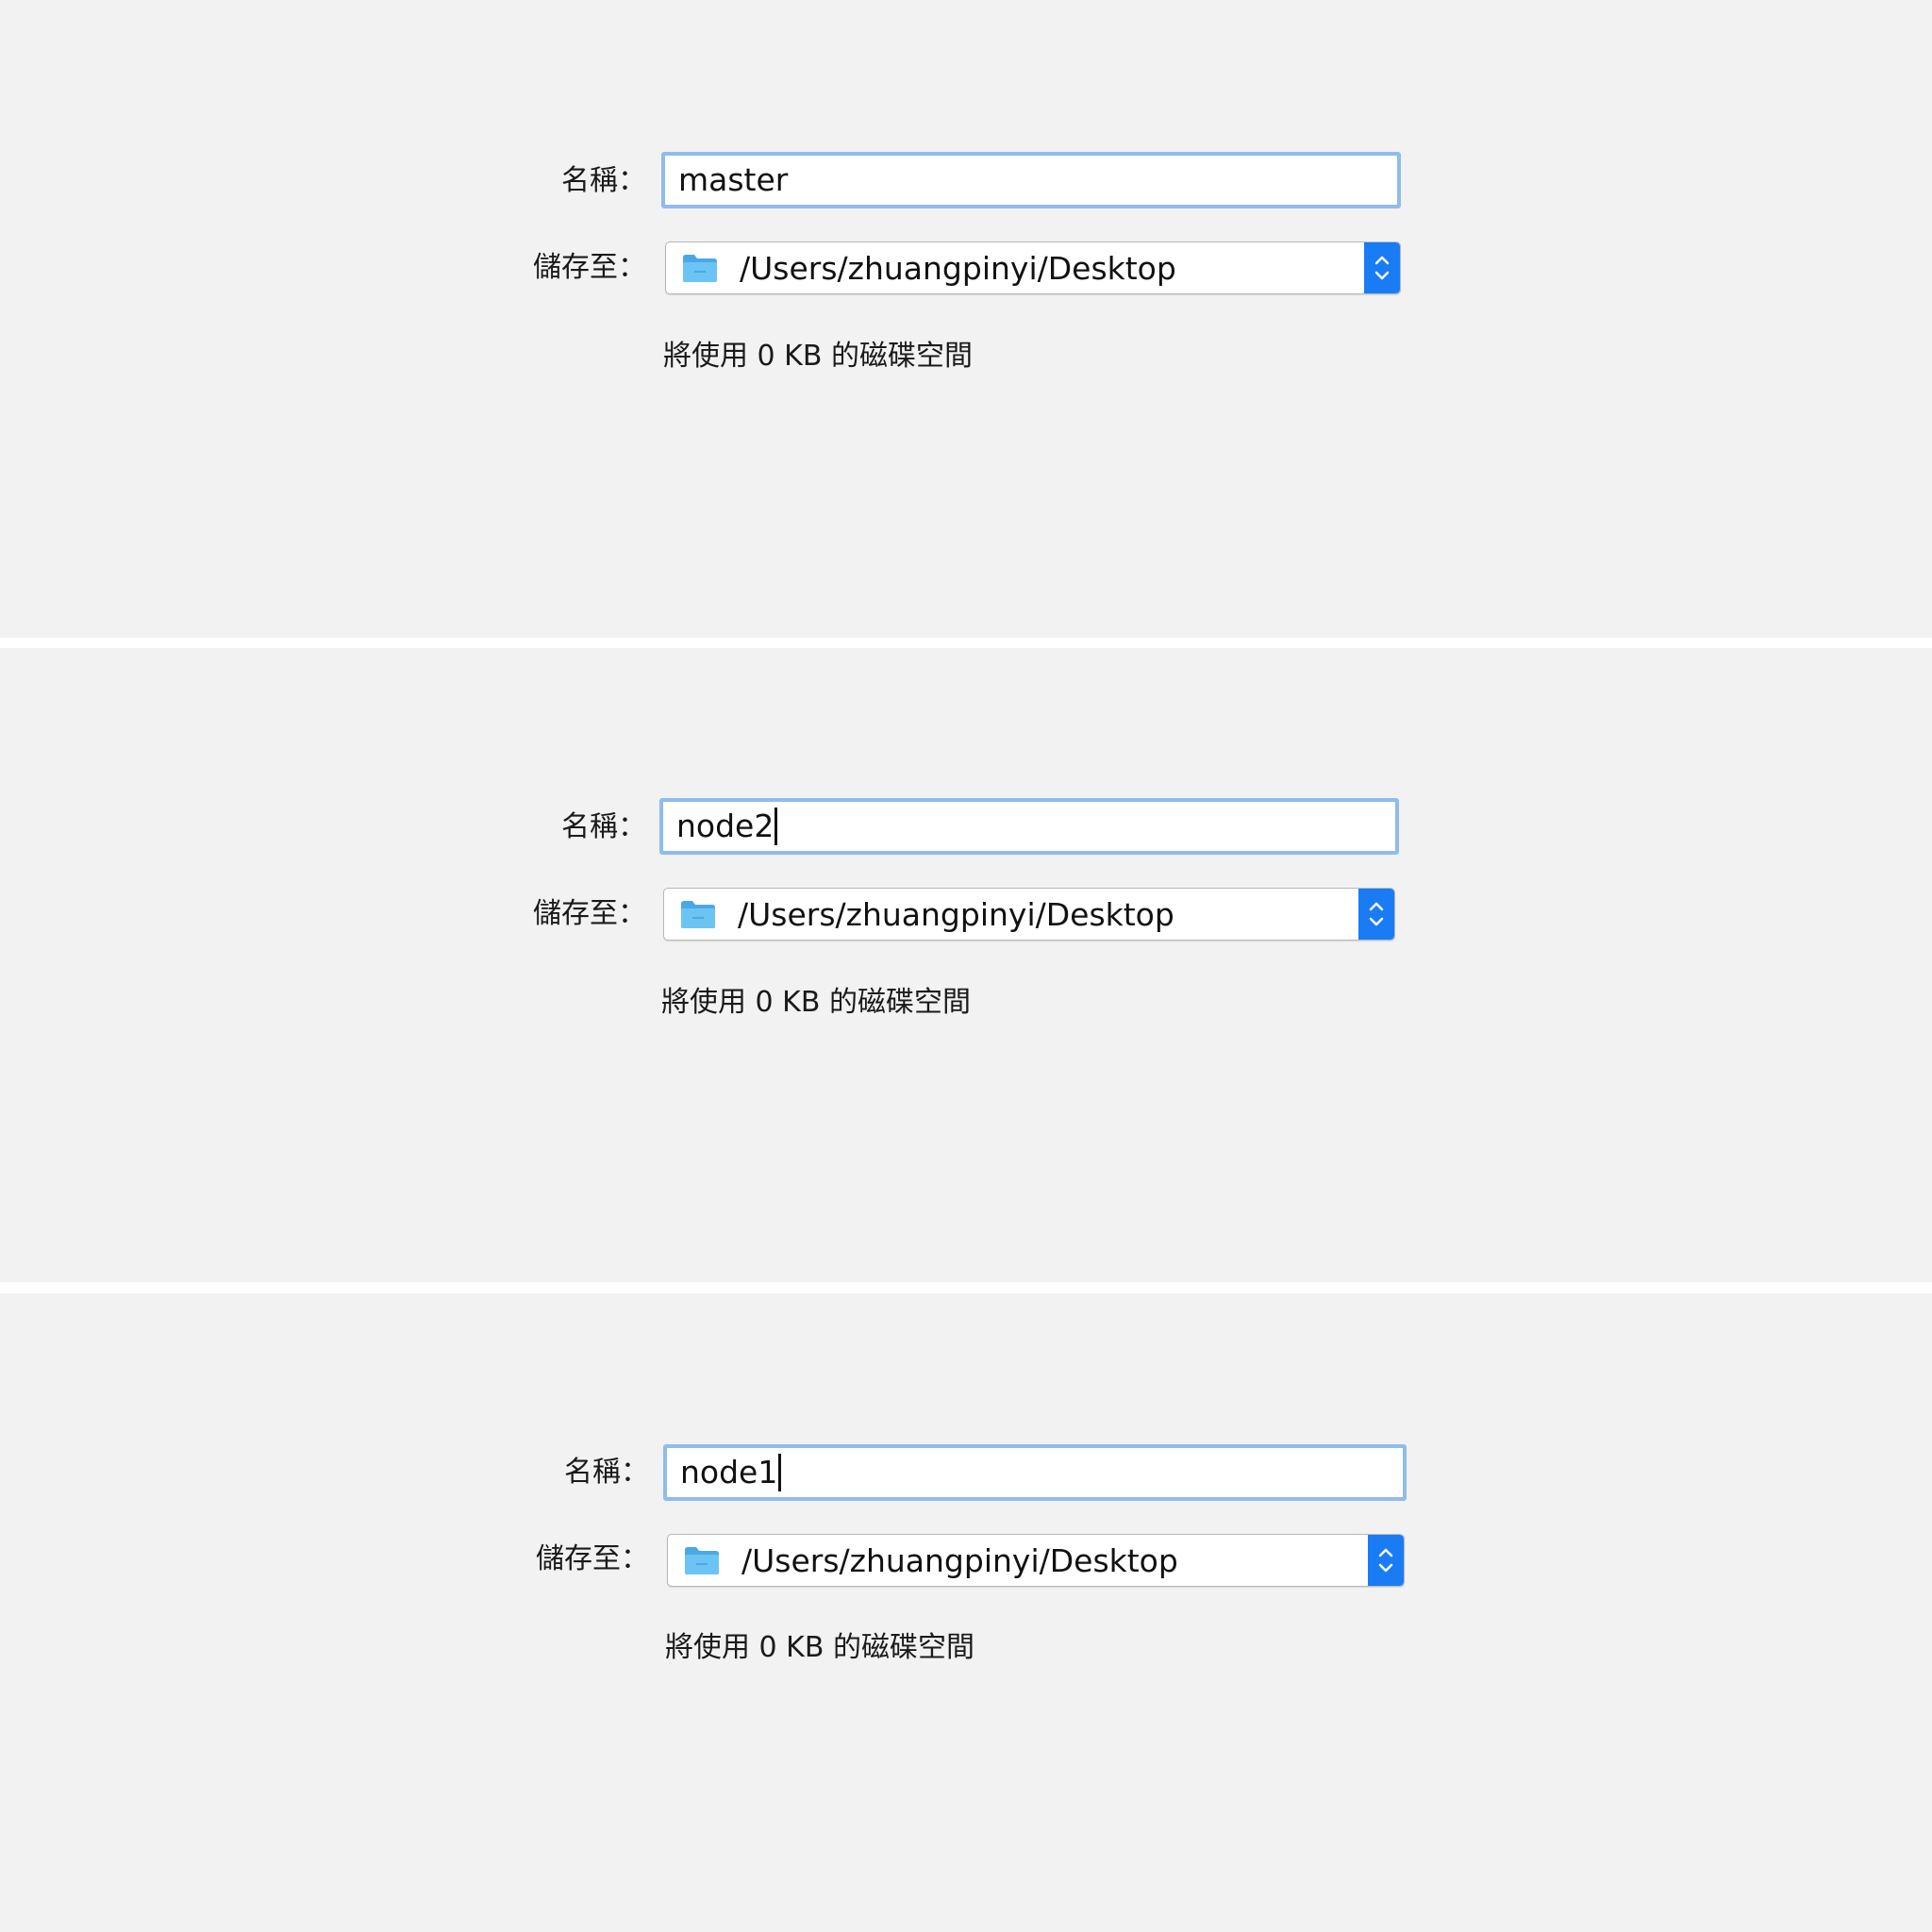 The image size is (1932, 1932). What do you see at coordinates (1035, 1473) in the screenshot?
I see `name-input: node1` at bounding box center [1035, 1473].